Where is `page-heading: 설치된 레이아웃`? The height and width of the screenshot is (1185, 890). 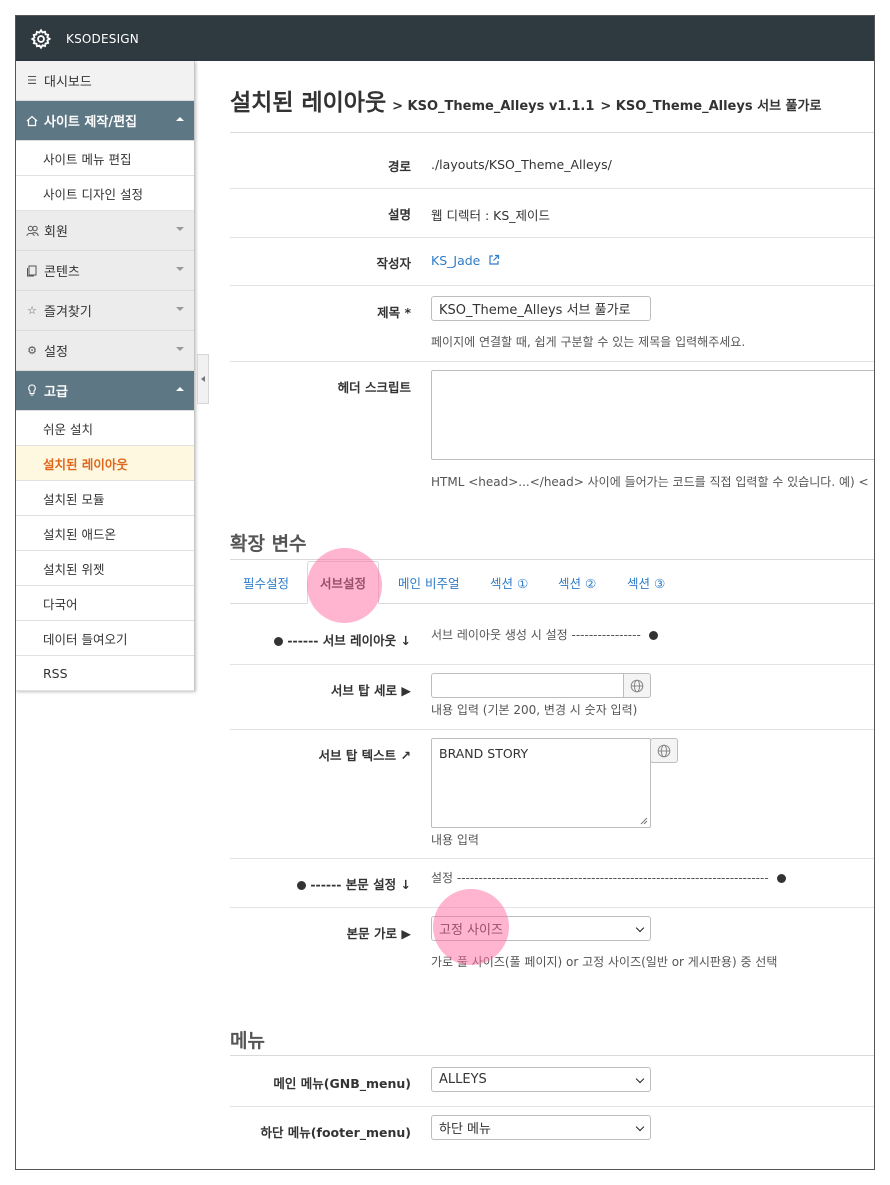
page-heading: 설치된 레이아웃 is located at coordinates (308, 103).